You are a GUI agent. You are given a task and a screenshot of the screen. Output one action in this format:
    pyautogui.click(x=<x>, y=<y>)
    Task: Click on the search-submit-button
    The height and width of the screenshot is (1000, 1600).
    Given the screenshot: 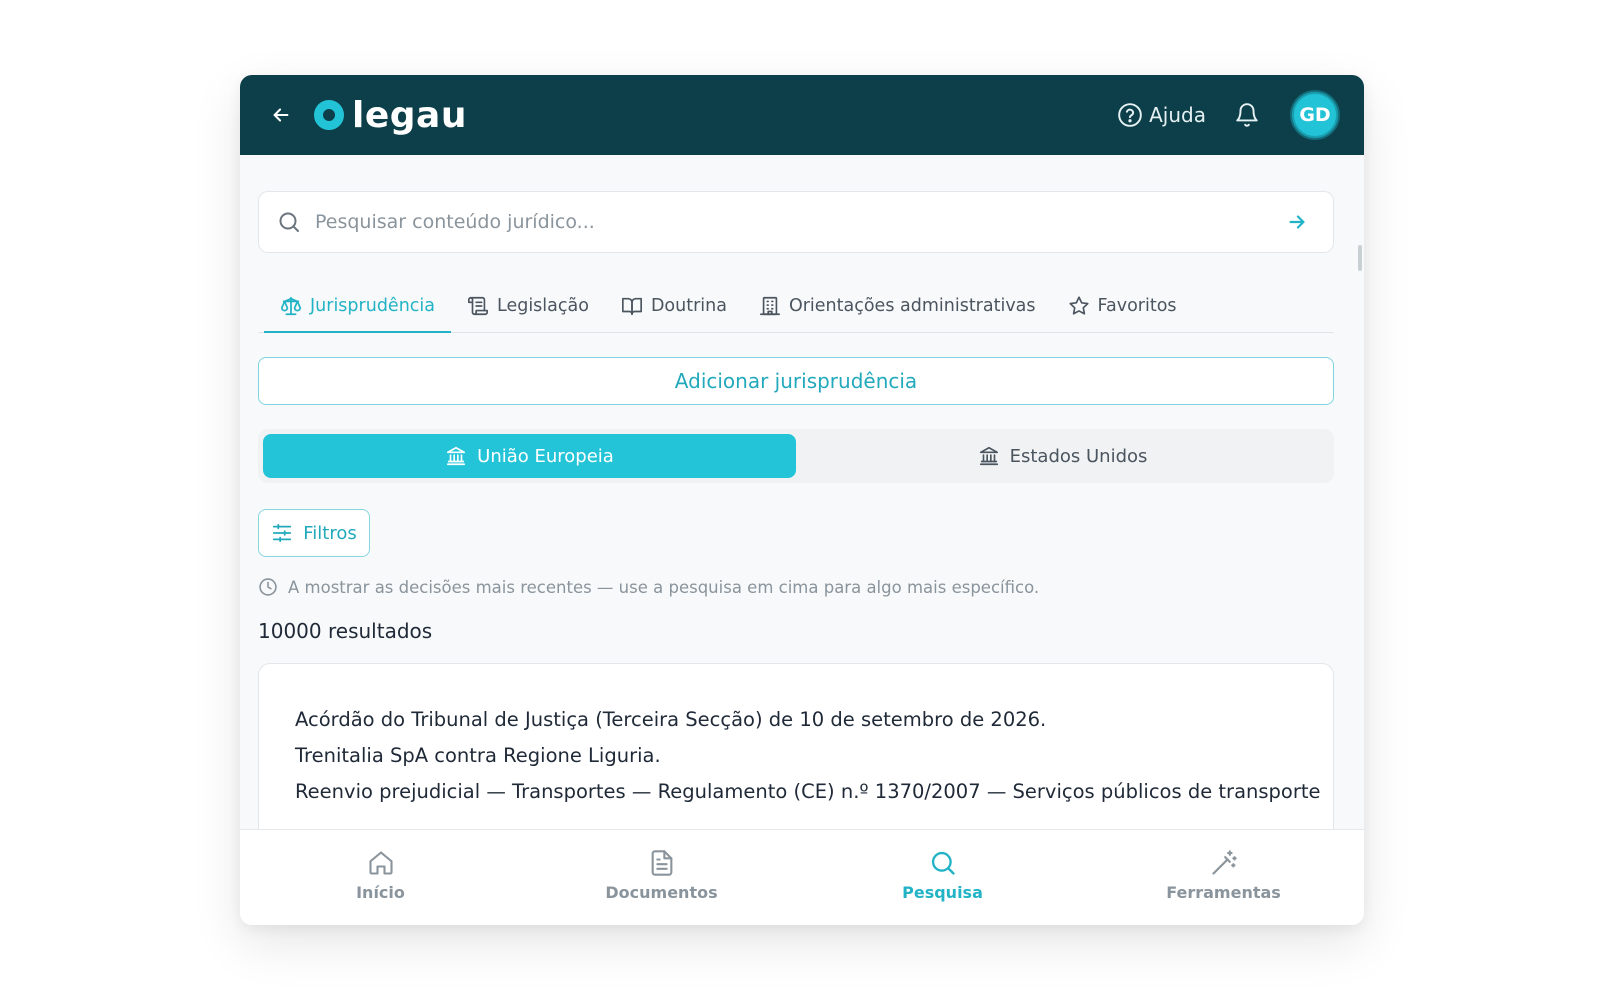 What is the action you would take?
    pyautogui.click(x=1297, y=222)
    